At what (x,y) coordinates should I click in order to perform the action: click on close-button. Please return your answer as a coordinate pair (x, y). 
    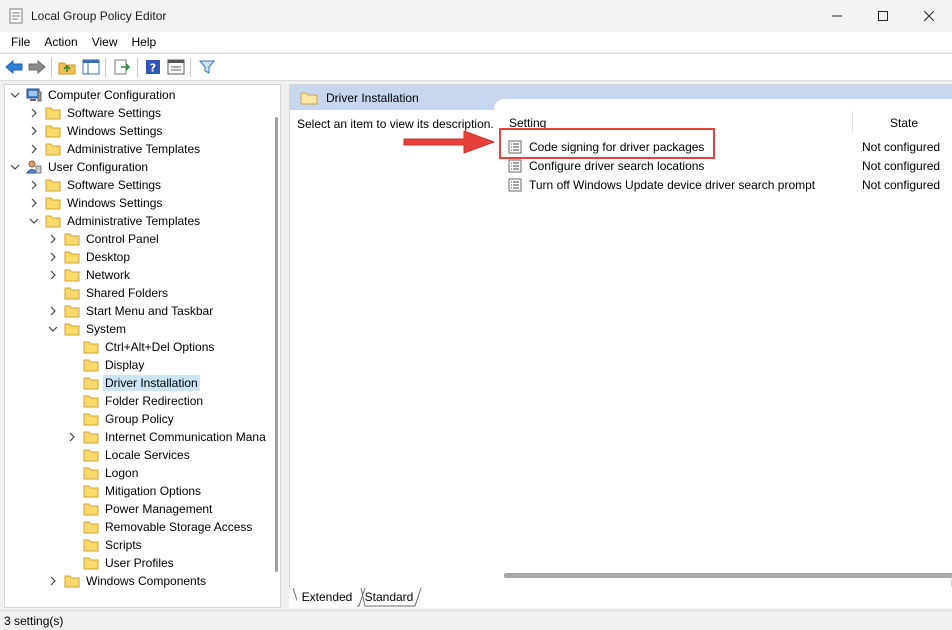
    Looking at the image, I should click on (929, 16).